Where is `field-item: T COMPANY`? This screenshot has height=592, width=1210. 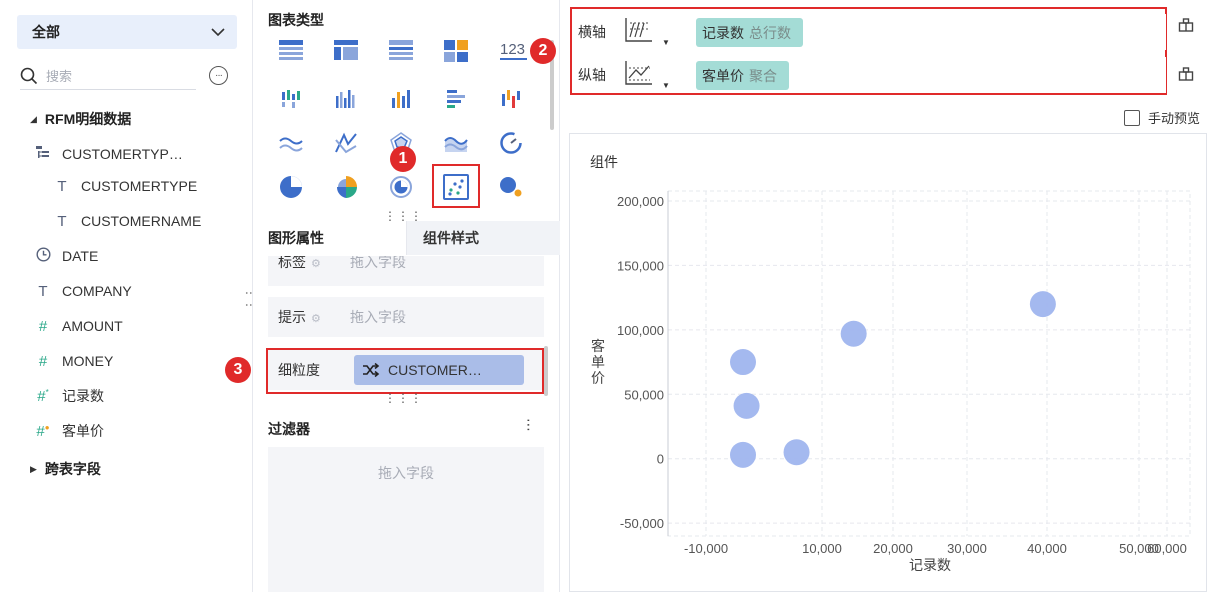 field-item: T COMPANY is located at coordinates (82, 291).